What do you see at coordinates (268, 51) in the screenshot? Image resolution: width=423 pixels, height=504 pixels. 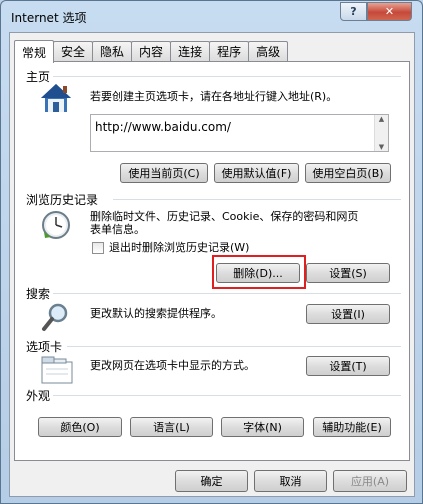 I see `tab-advanced: 高级` at bounding box center [268, 51].